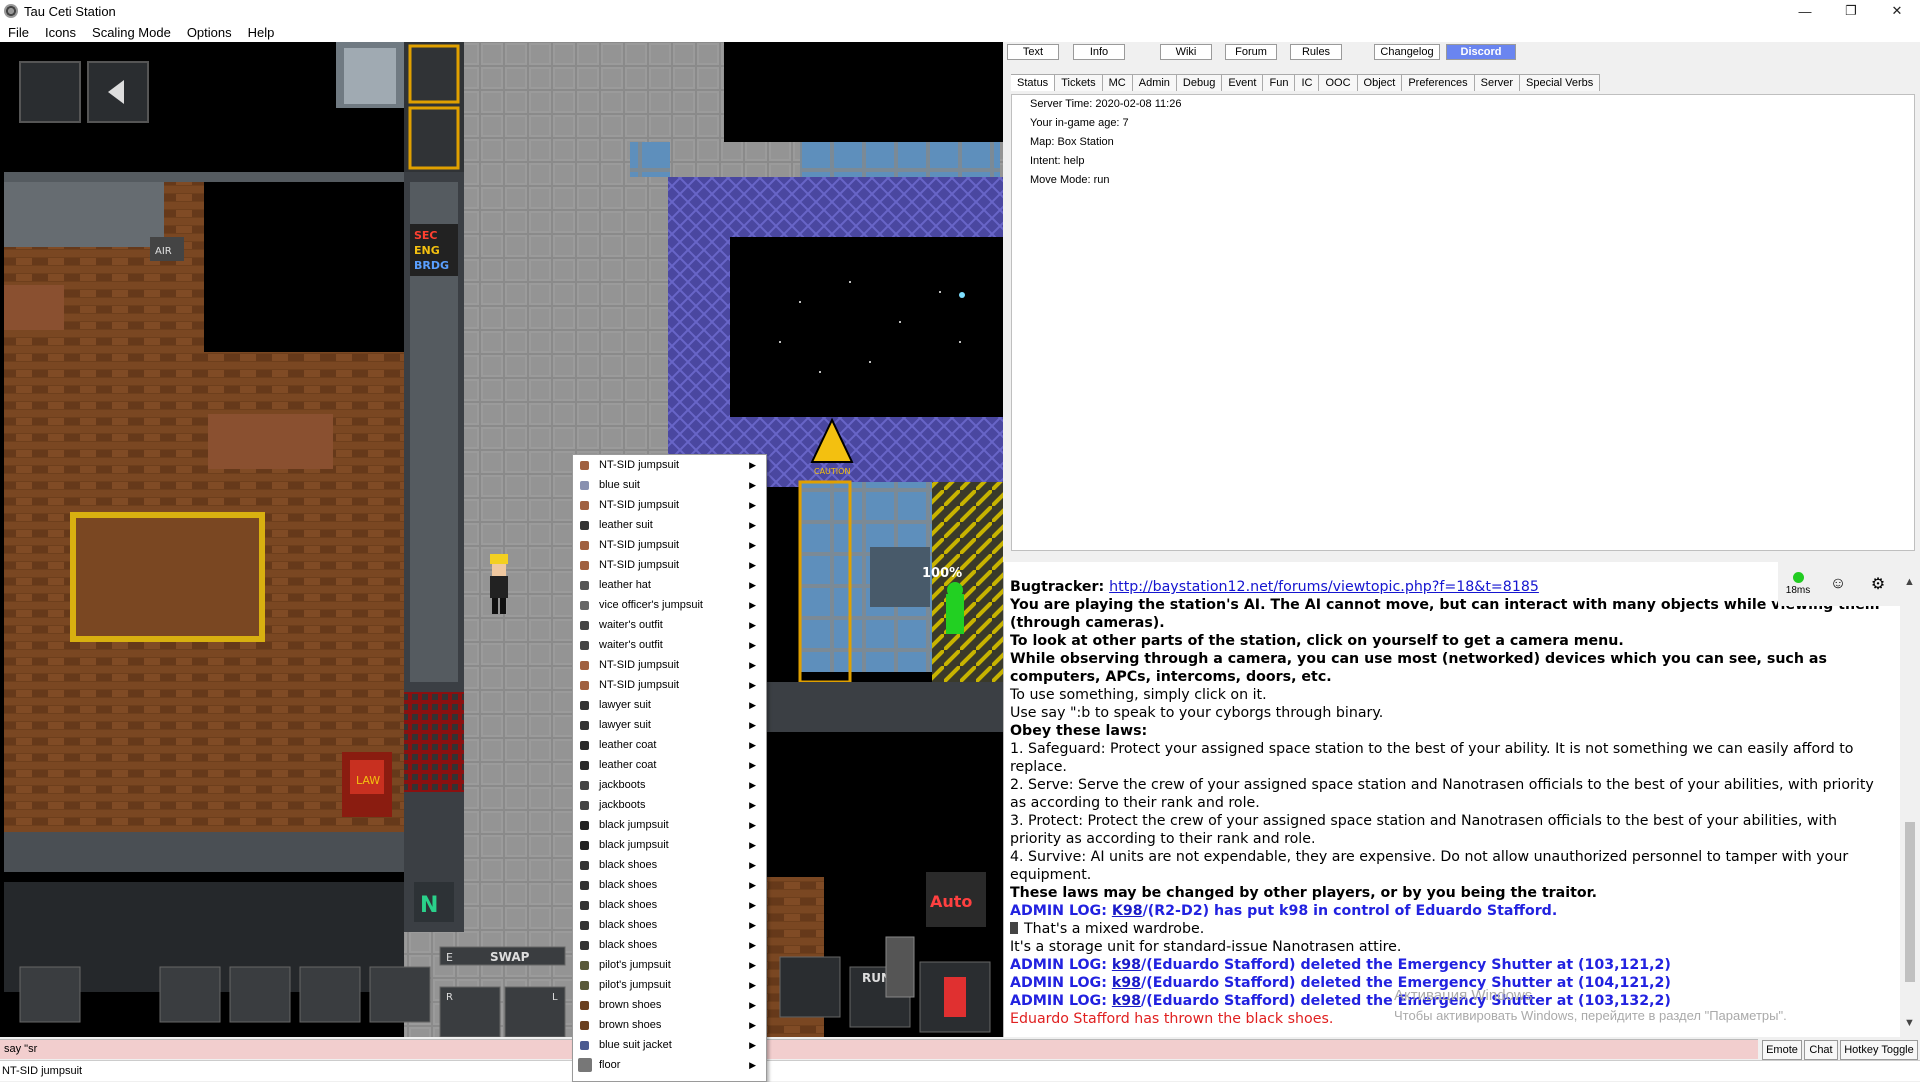 The width and height of the screenshot is (1920, 1082). Describe the element at coordinates (1316, 52) in the screenshot. I see `rules-button: Rules` at that location.